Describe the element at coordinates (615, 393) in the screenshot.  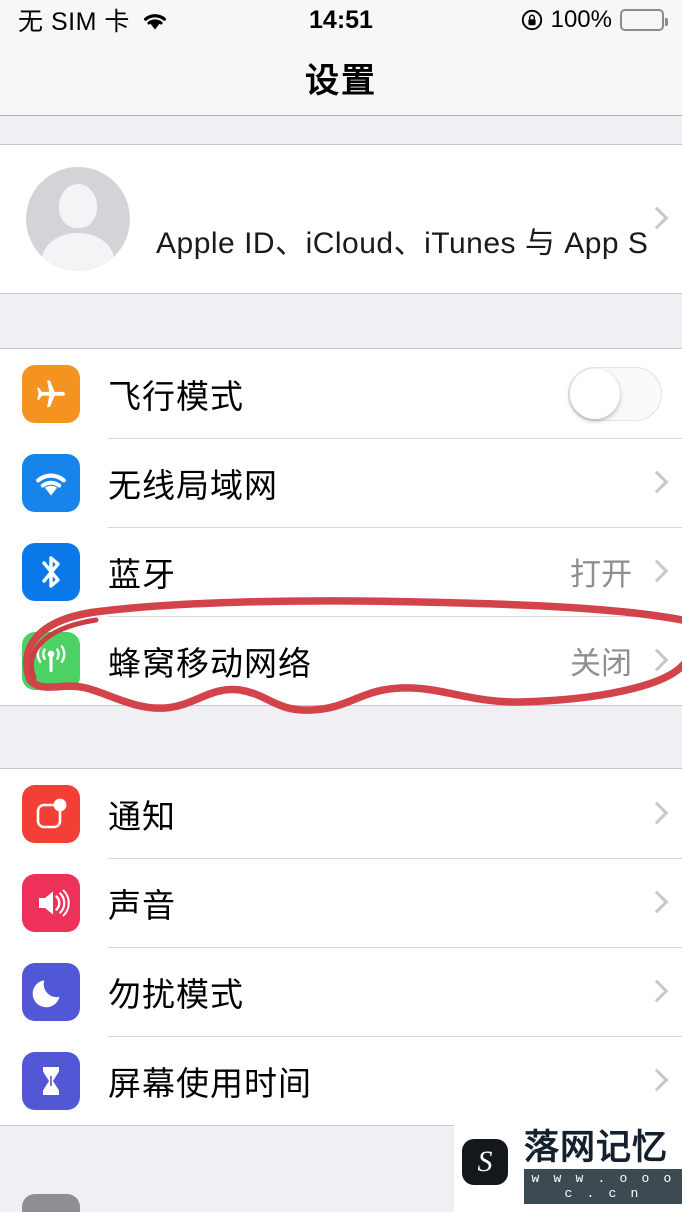
I see `airplane-mode-toggle` at that location.